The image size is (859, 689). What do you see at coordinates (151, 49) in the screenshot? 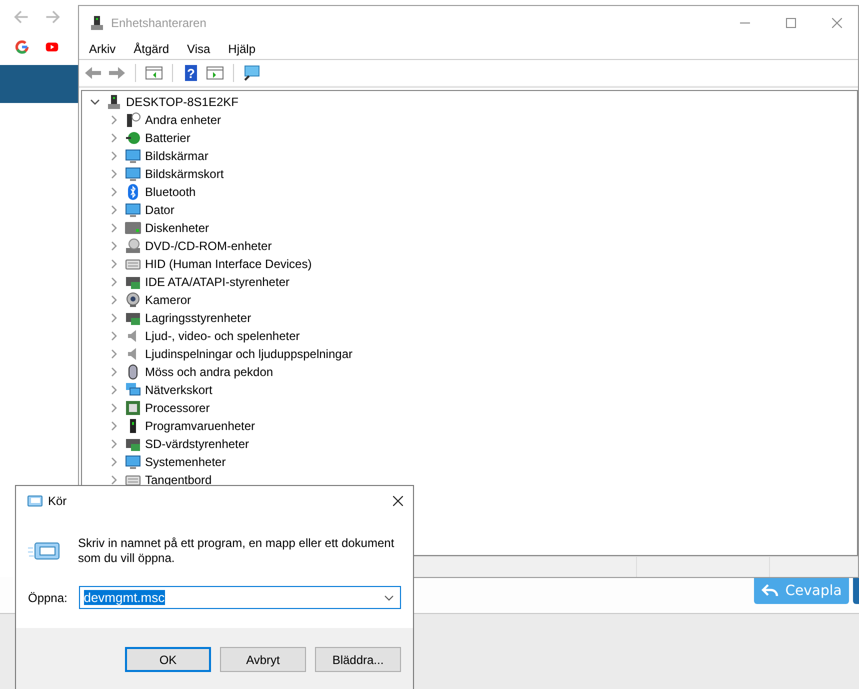
I see `menu-item: Åtgärd` at bounding box center [151, 49].